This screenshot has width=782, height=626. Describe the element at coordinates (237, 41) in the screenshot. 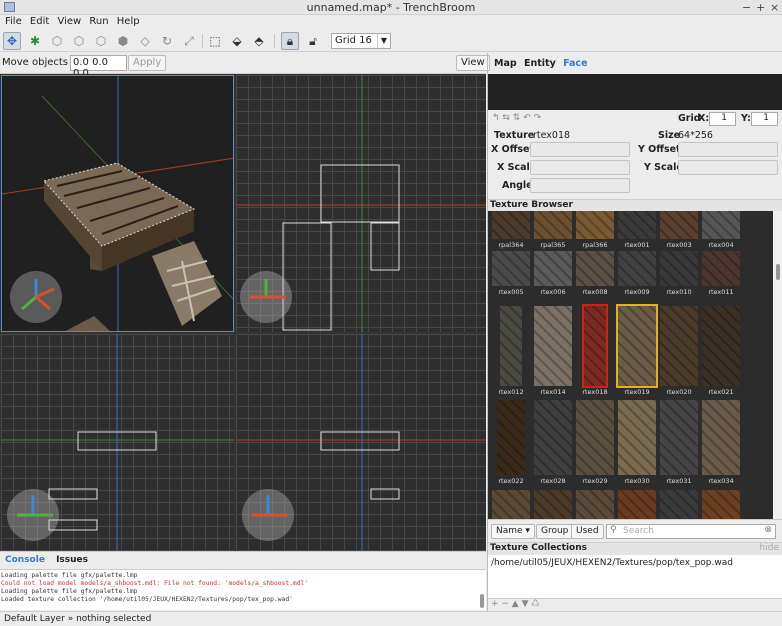

I see `uv-lock-icon: ⬙` at that location.